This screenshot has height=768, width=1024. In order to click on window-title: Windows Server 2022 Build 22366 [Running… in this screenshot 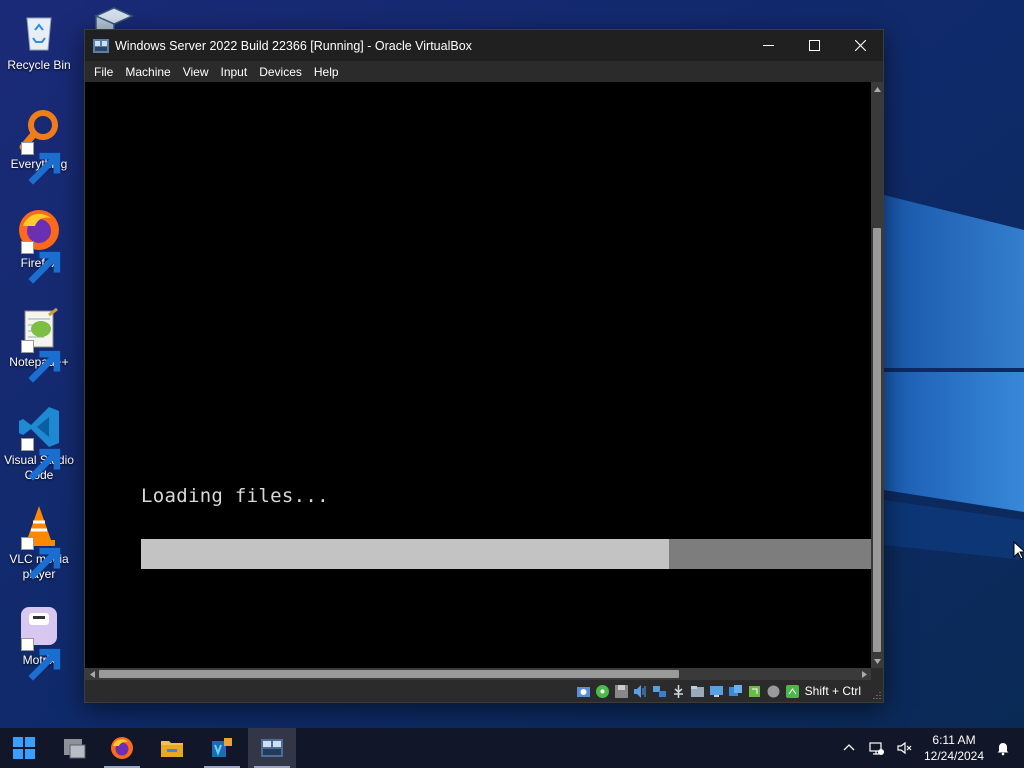, I will do `click(293, 45)`.